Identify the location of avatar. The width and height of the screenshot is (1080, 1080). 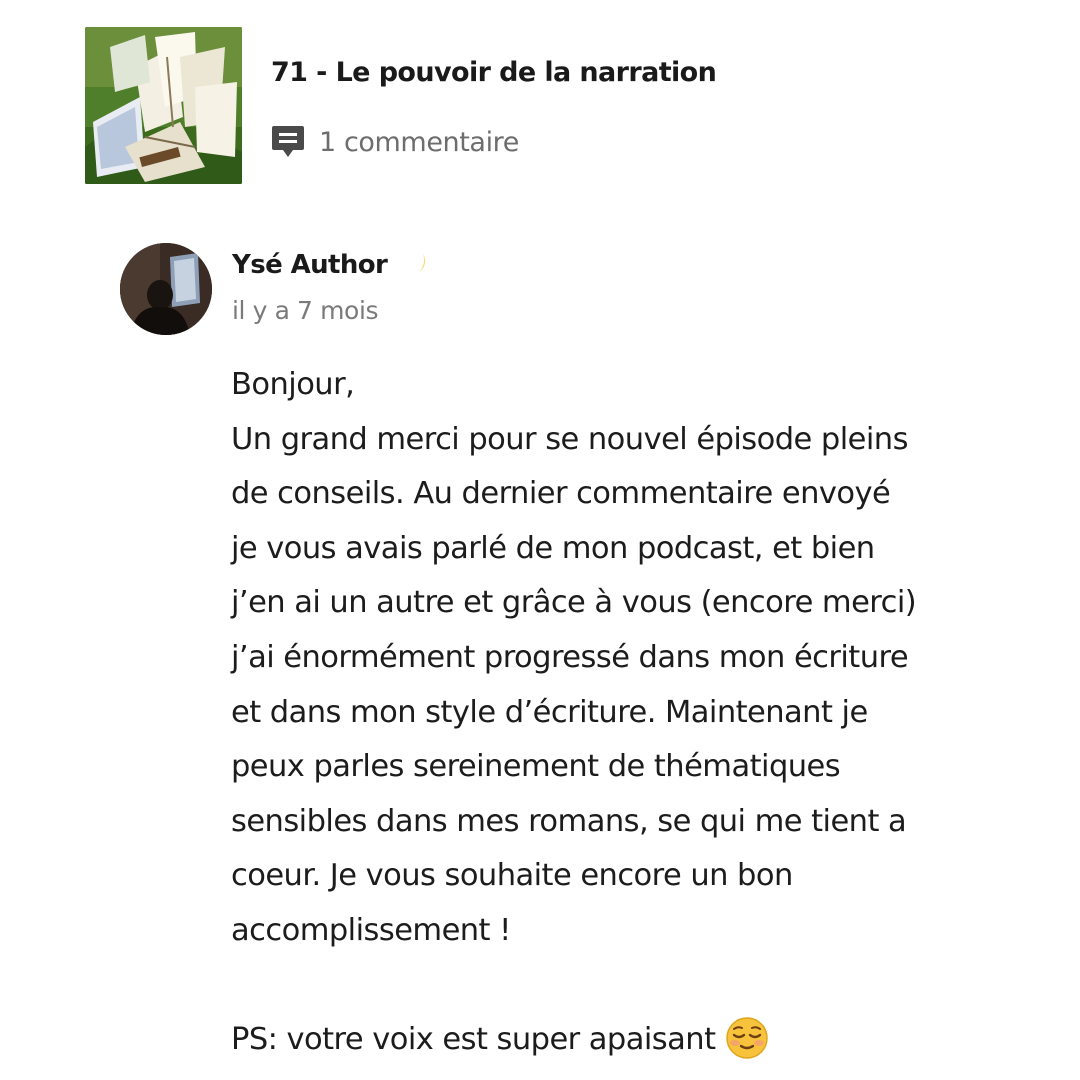
(166, 289).